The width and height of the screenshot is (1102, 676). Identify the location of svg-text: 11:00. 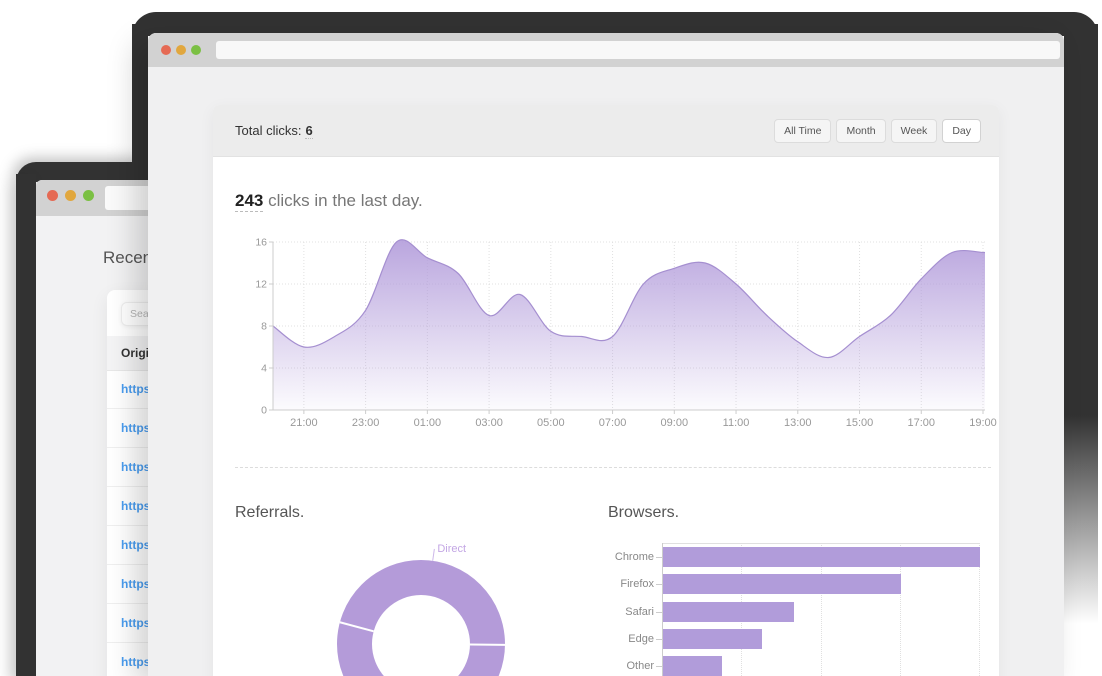
(736, 423).